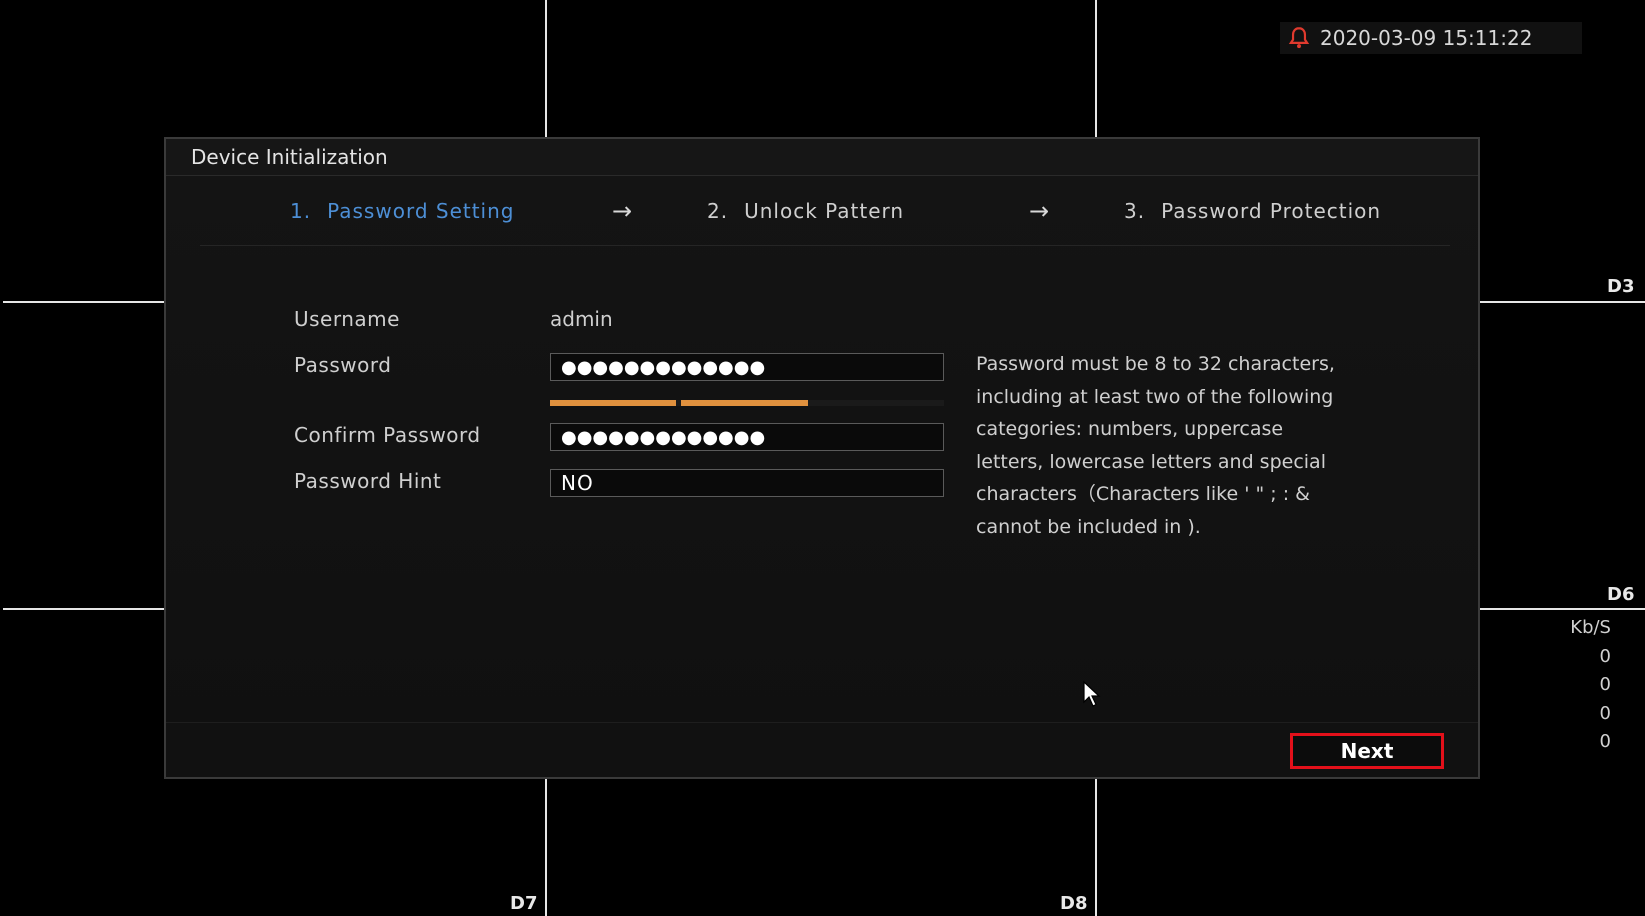 Image resolution: width=1645 pixels, height=916 pixels. What do you see at coordinates (747, 437) in the screenshot?
I see `confirm-password-input: ●●●●●●●●●●●●●` at bounding box center [747, 437].